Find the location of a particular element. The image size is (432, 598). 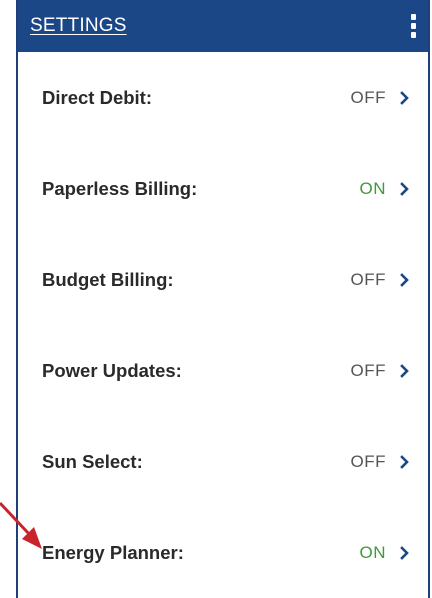

setting-row-budget-billing: Budget Billing: OFF is located at coordinates (223, 279).